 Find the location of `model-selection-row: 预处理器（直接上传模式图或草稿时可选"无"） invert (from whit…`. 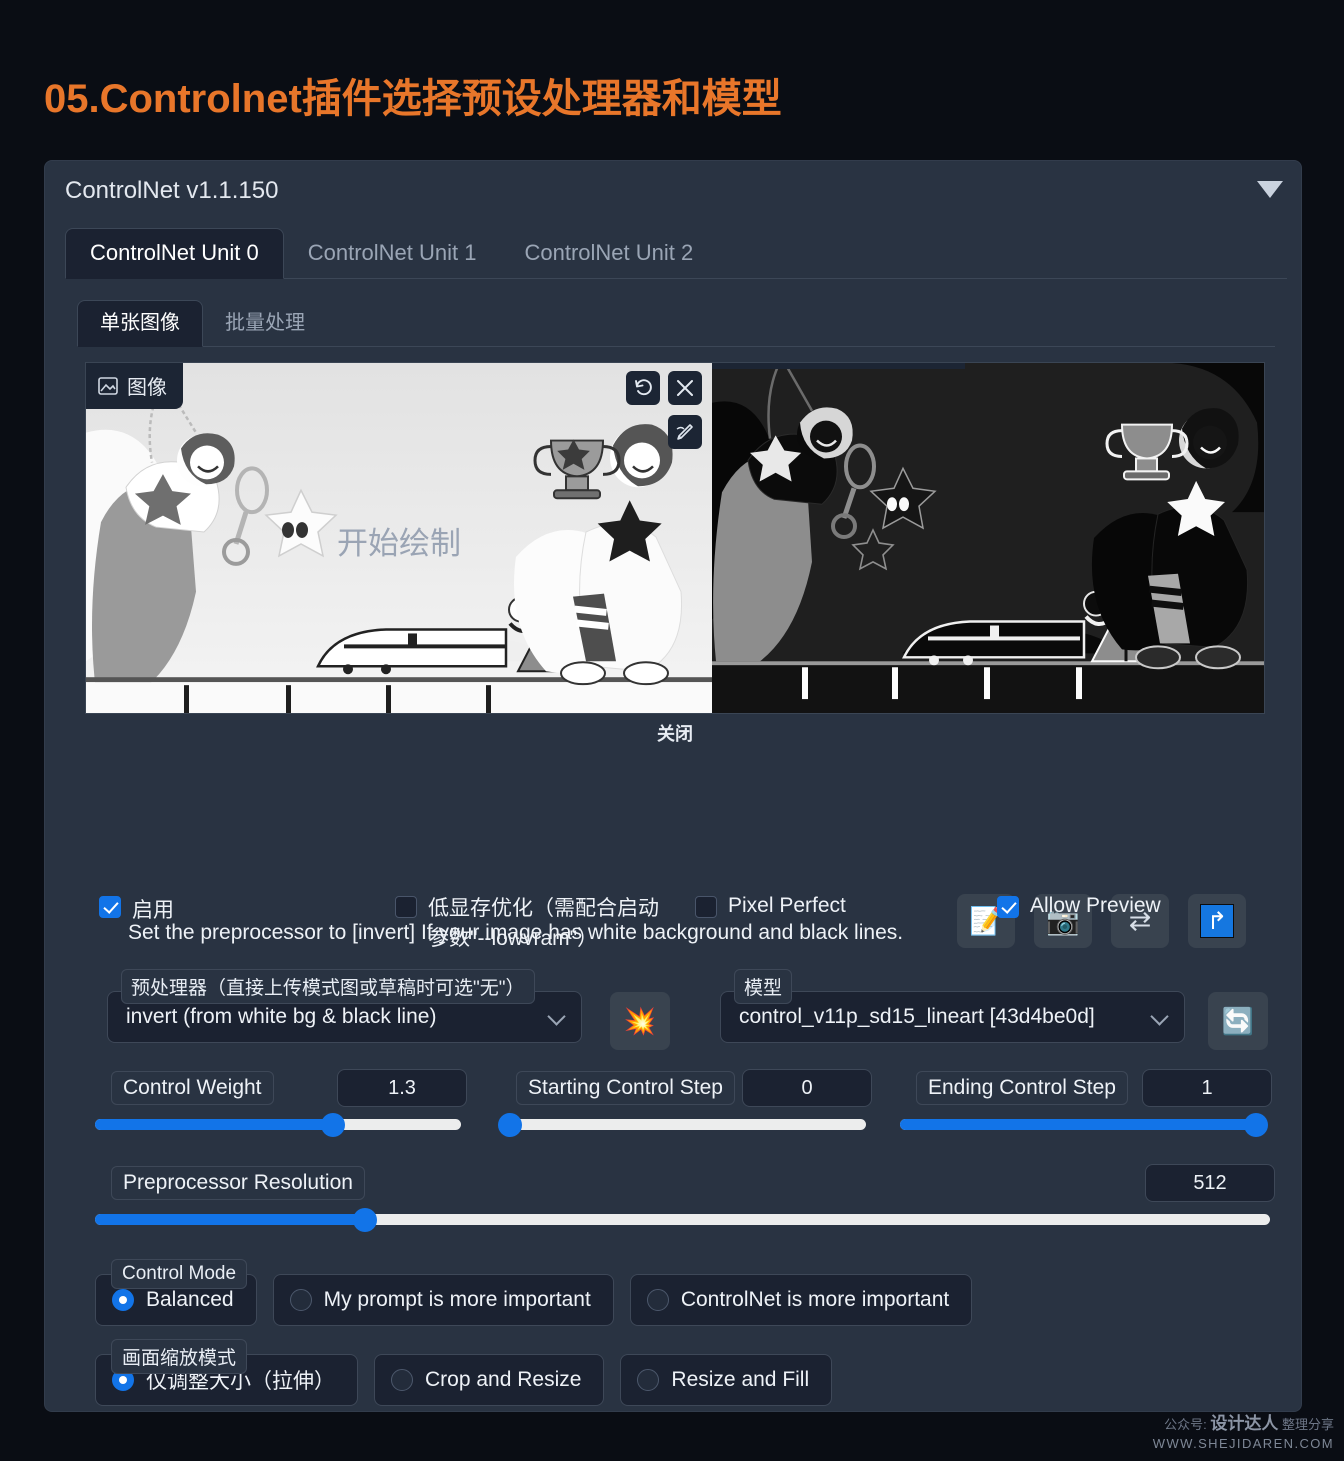

model-selection-row: 预处理器（直接上传模式图或草稿时可选"无"） invert (from whit… is located at coordinates (673, 1006).